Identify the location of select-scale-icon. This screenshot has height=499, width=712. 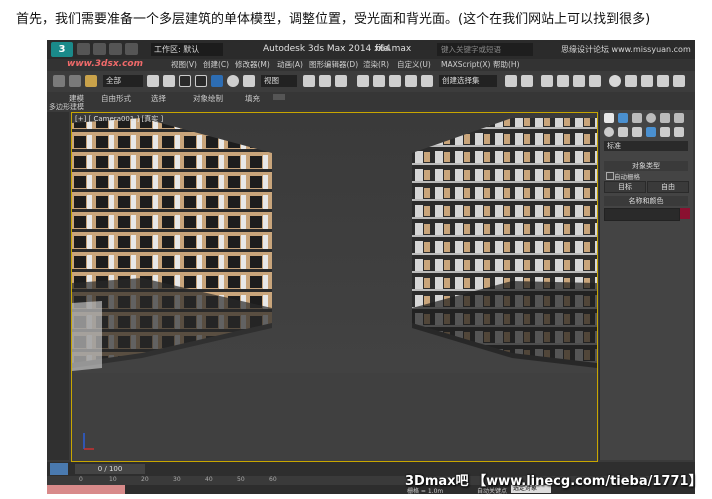
(249, 81).